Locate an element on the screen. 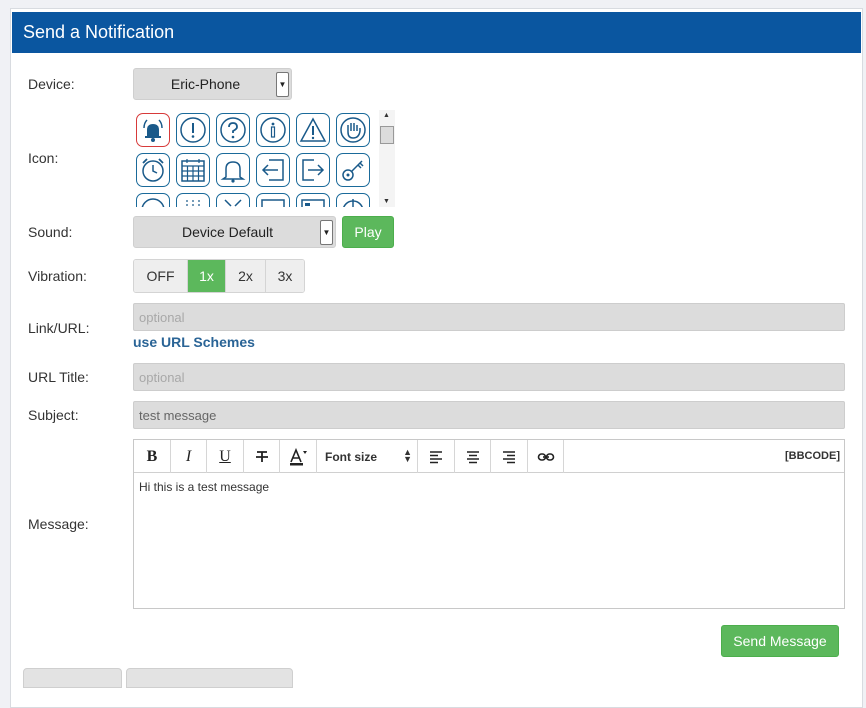 This screenshot has height=708, width=866. scroll-up-icon: ▲ is located at coordinates (386, 115).